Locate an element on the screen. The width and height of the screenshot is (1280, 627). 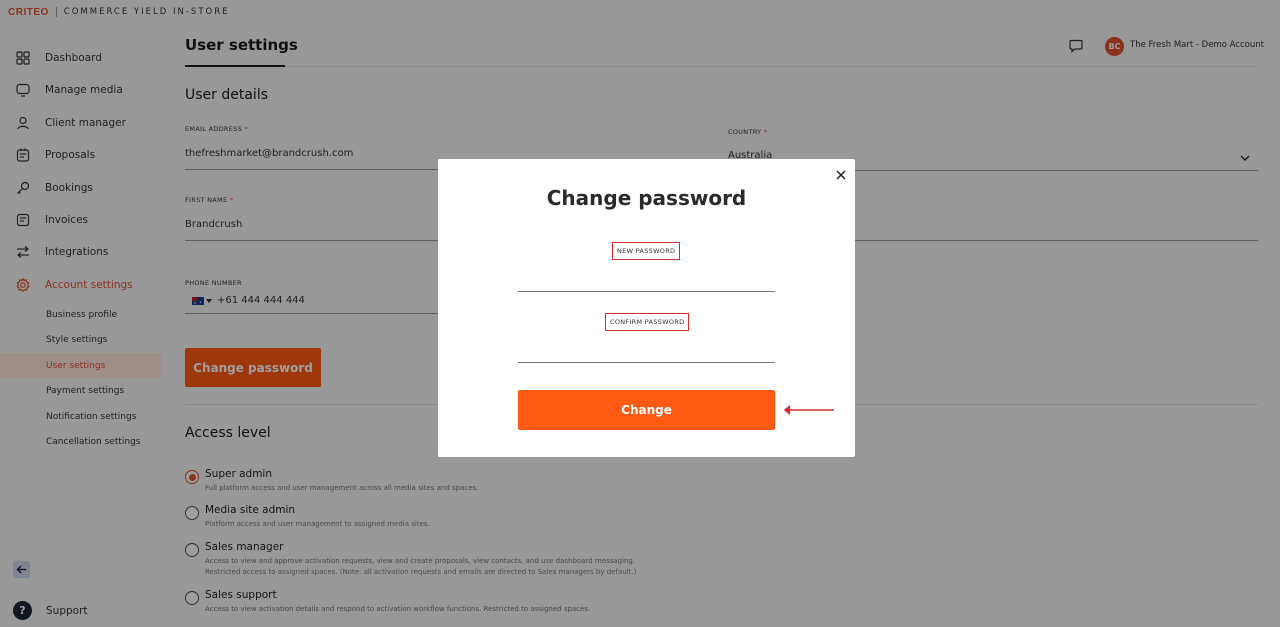
close-icon is located at coordinates (841, 175).